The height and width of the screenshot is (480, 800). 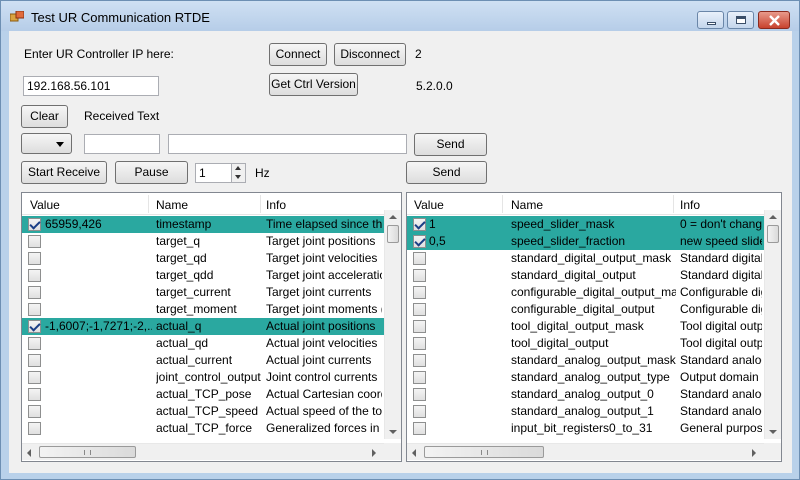 I want to click on table-row: target_q Target joint positions, so click(x=203, y=241).